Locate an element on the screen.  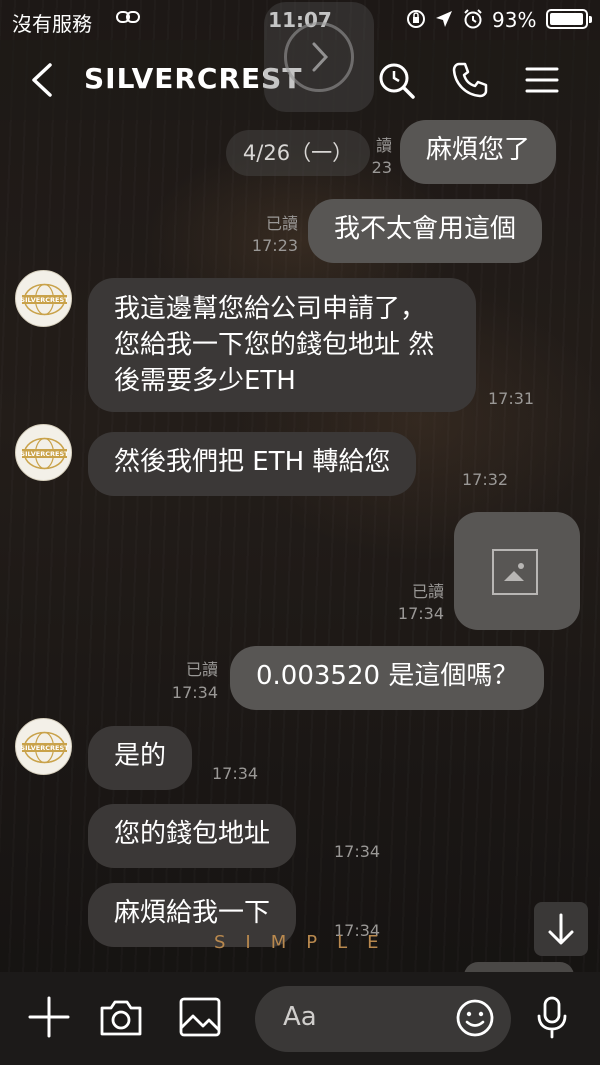
message-bubble: 我這邊幫您給公司申請了，您給我一下您的錢包地址 然後需要多少ETH is located at coordinates (282, 345).